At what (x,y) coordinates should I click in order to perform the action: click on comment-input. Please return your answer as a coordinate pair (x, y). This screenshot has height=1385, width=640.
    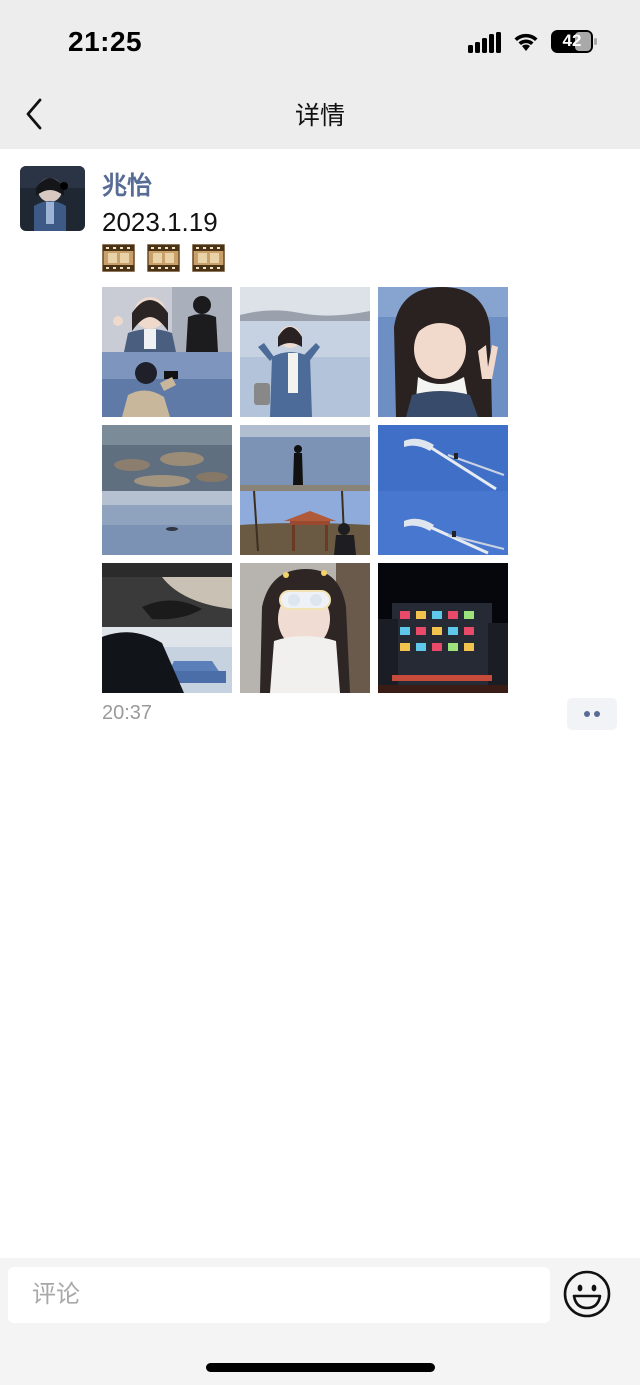
    Looking at the image, I should click on (279, 1295).